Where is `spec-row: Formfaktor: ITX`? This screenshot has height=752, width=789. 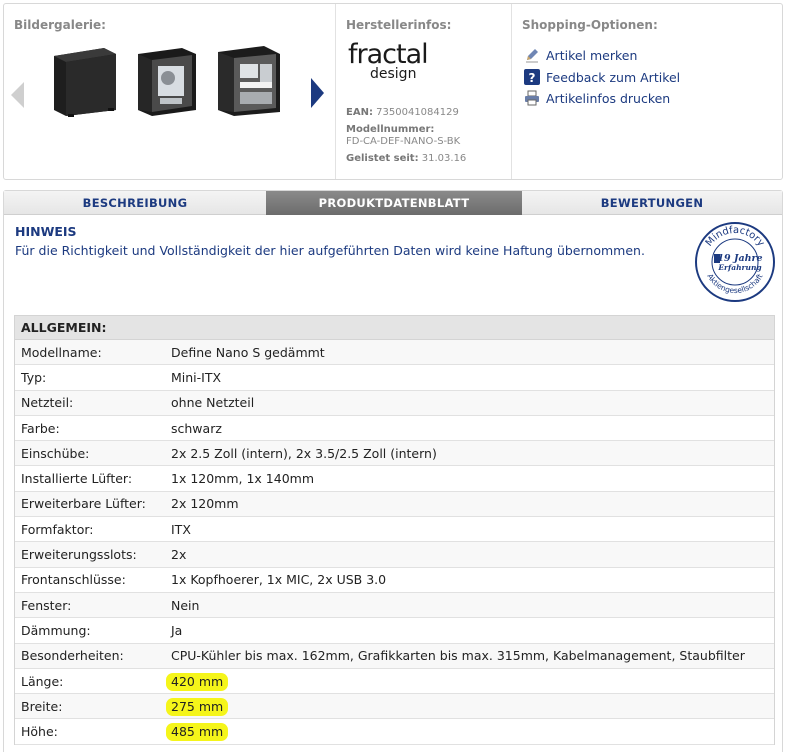
spec-row: Formfaktor: ITX is located at coordinates (394, 530).